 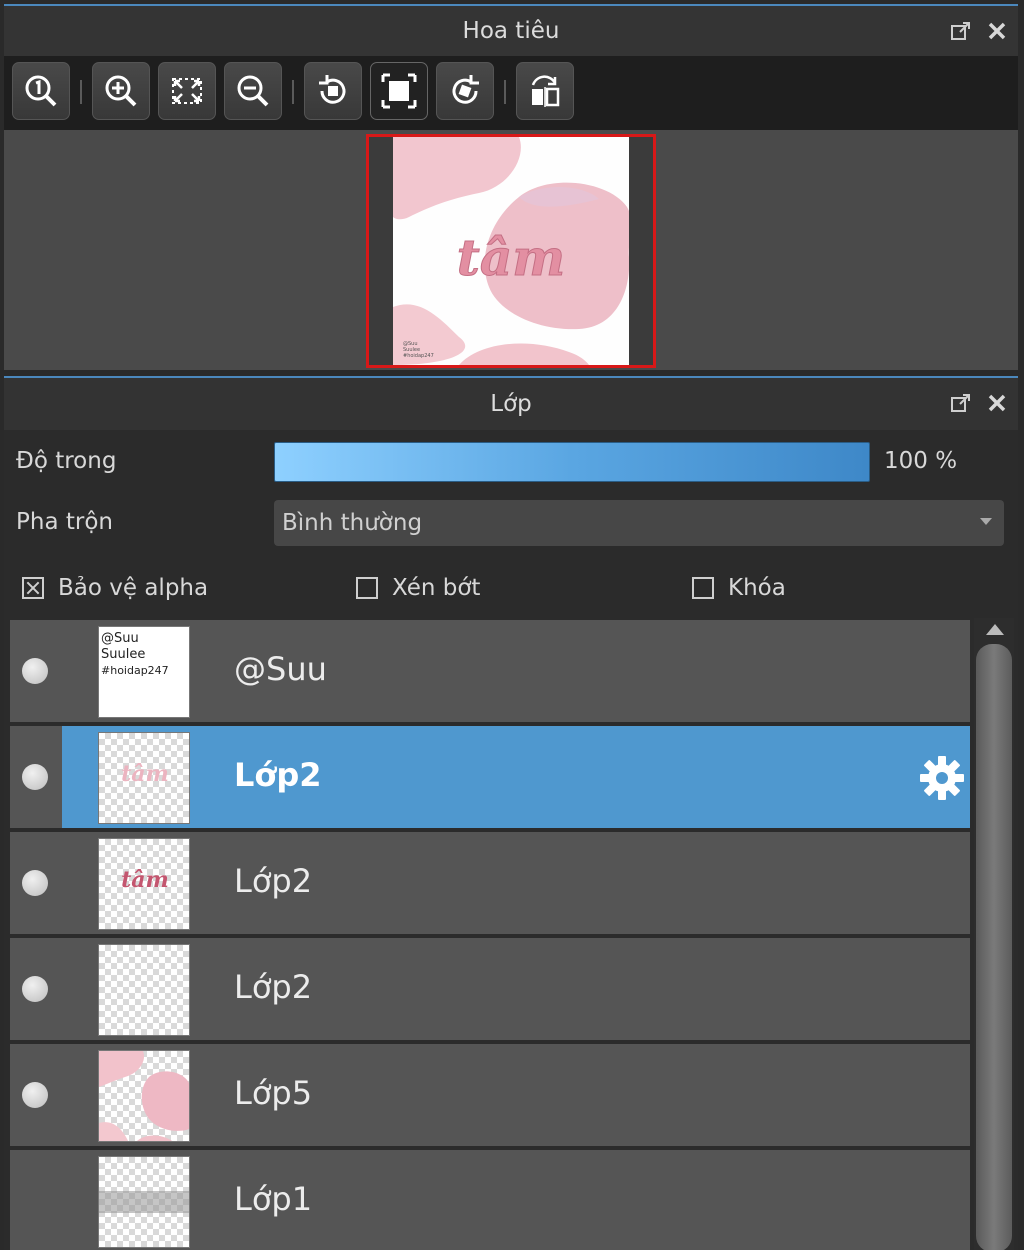 I want to click on gear-icon, so click(x=942, y=778).